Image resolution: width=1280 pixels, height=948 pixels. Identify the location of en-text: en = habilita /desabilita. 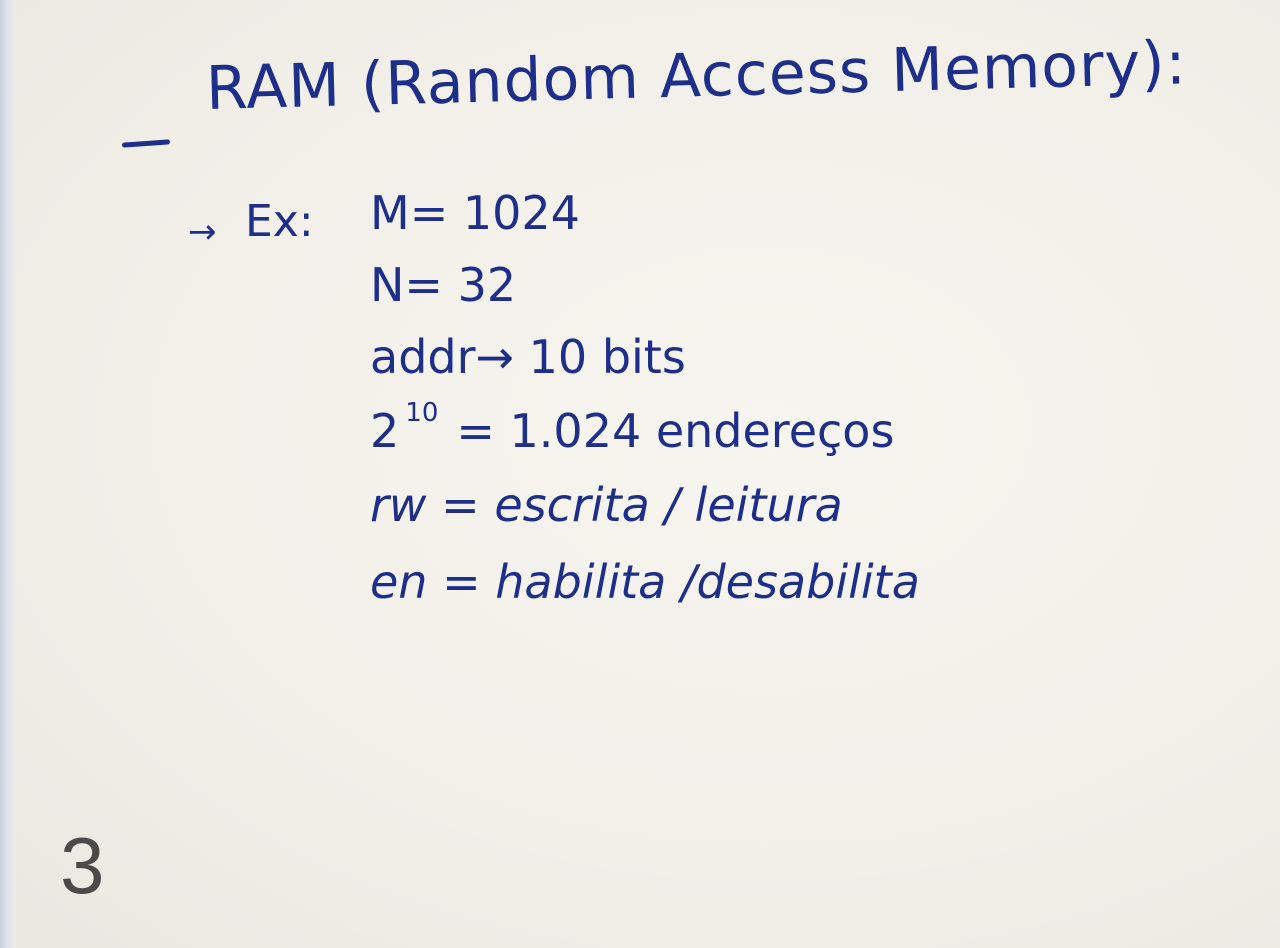
(645, 582).